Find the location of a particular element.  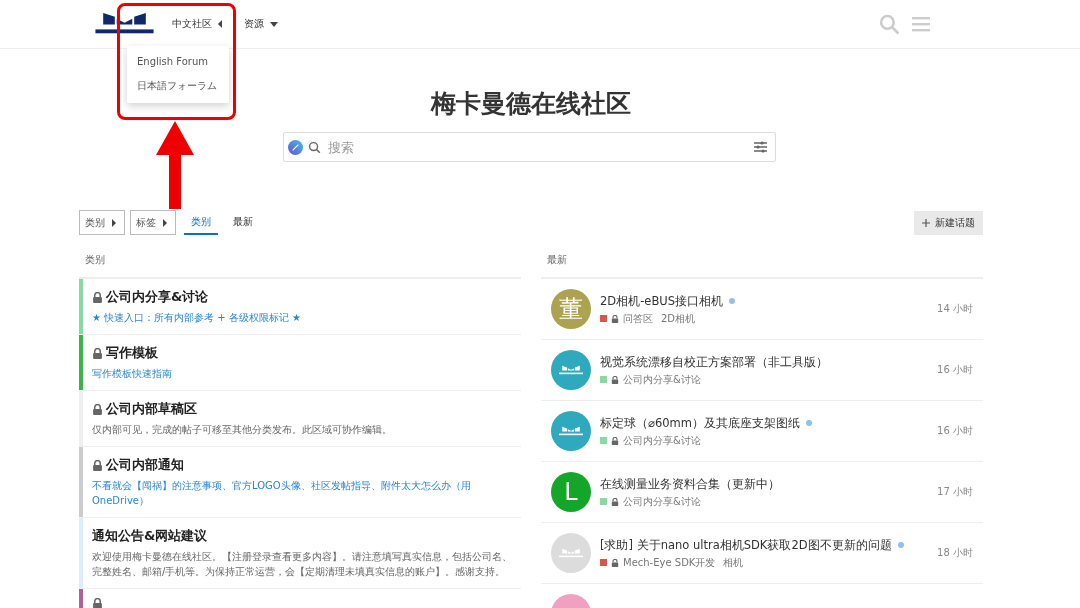

tag-link: 2D相机 is located at coordinates (678, 318).